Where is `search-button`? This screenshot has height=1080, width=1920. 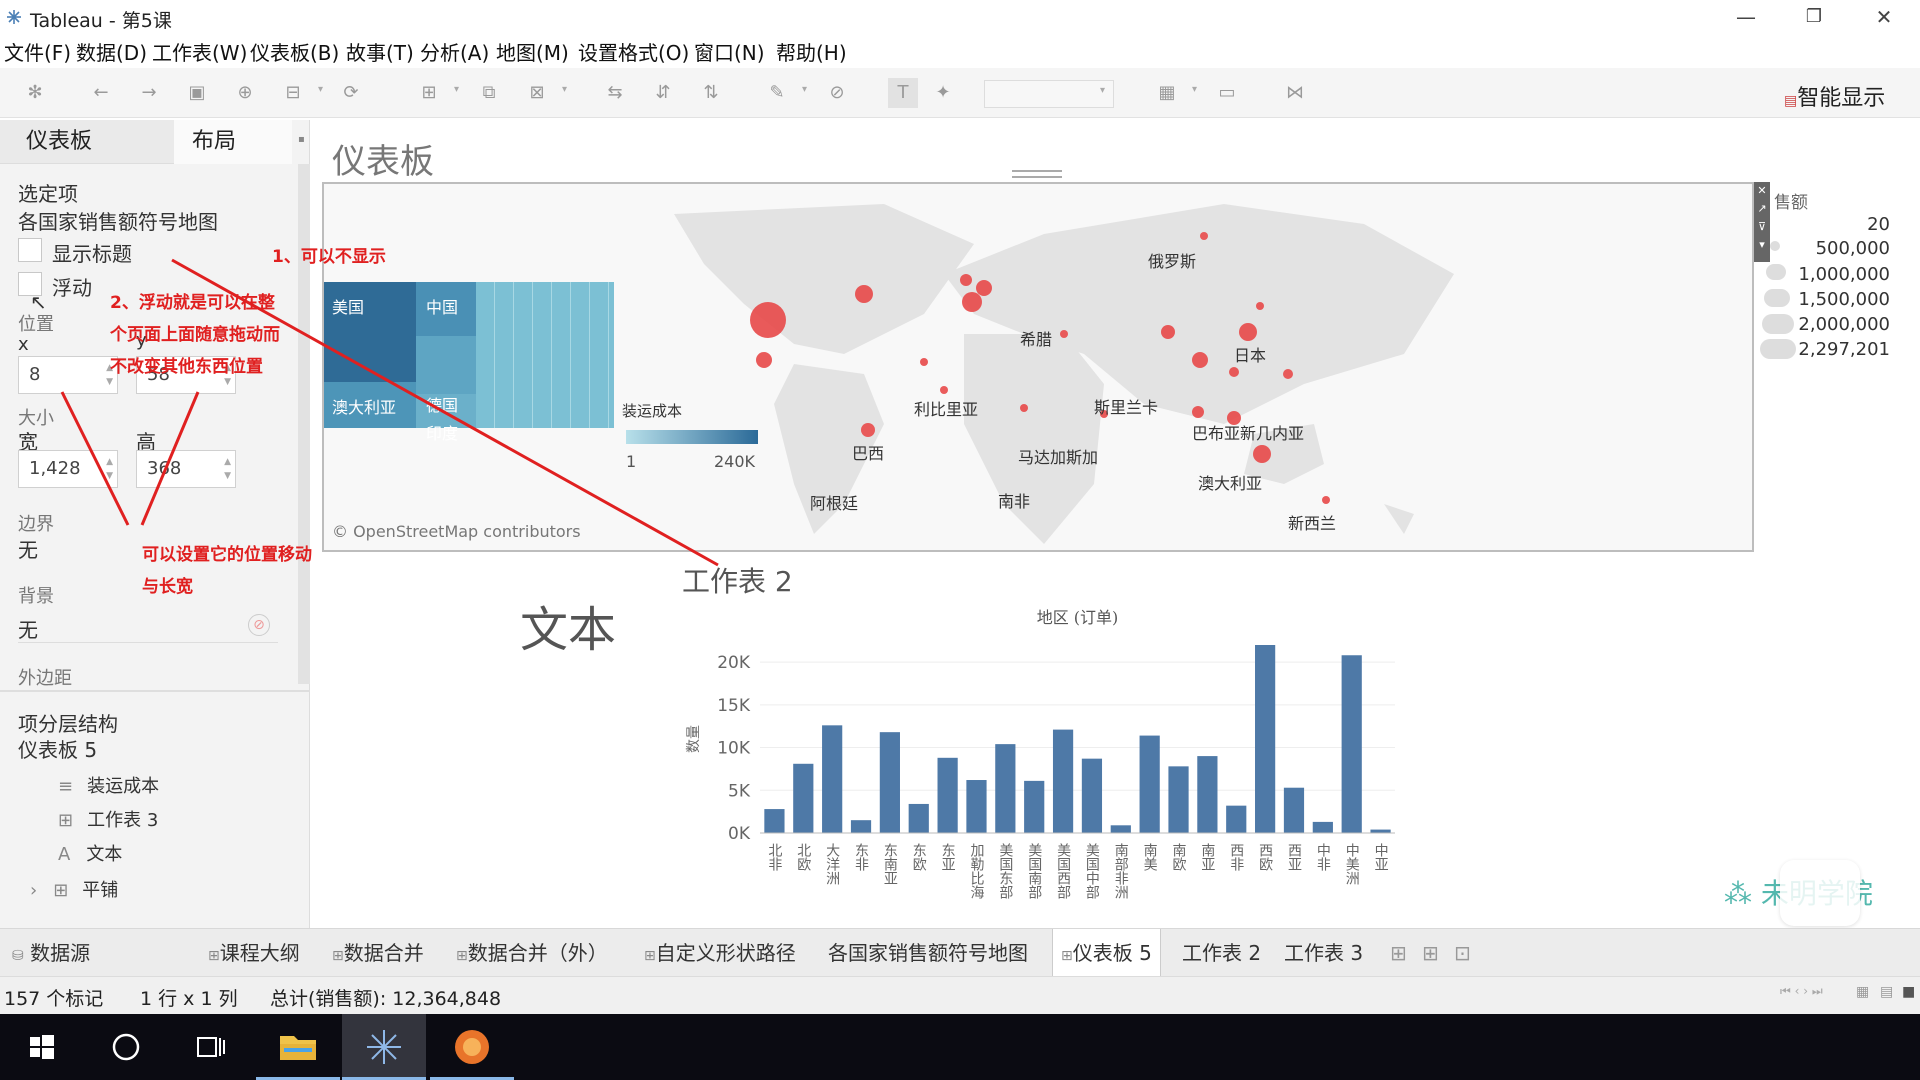
search-button is located at coordinates (126, 1047).